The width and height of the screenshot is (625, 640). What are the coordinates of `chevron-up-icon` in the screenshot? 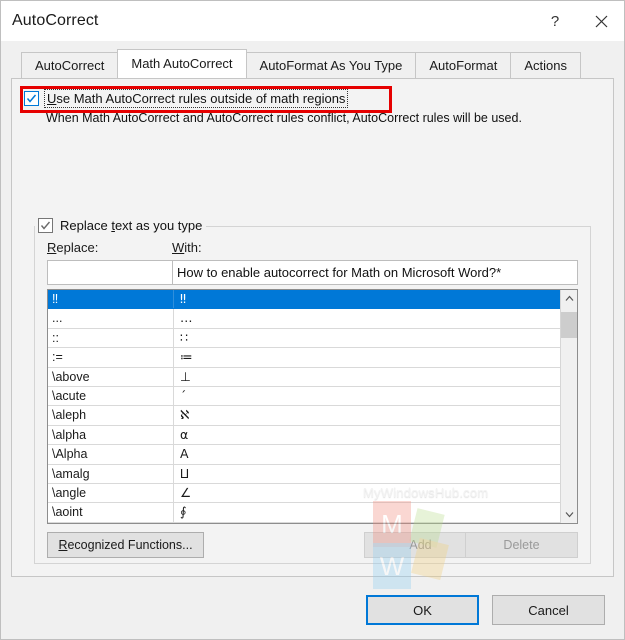 It's located at (569, 298).